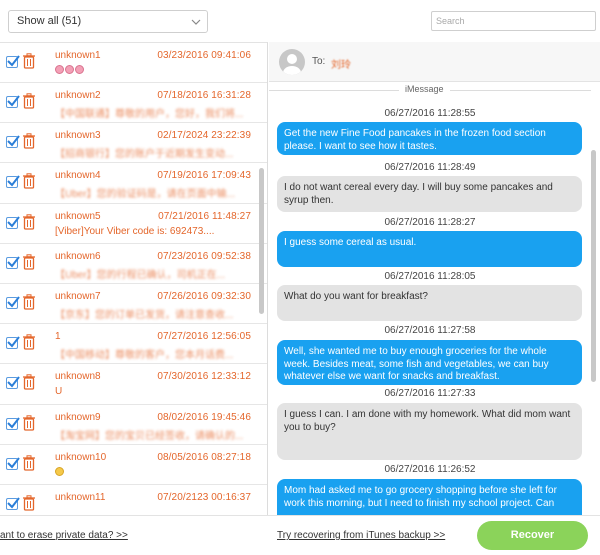  I want to click on message-preview: U, so click(59, 392).